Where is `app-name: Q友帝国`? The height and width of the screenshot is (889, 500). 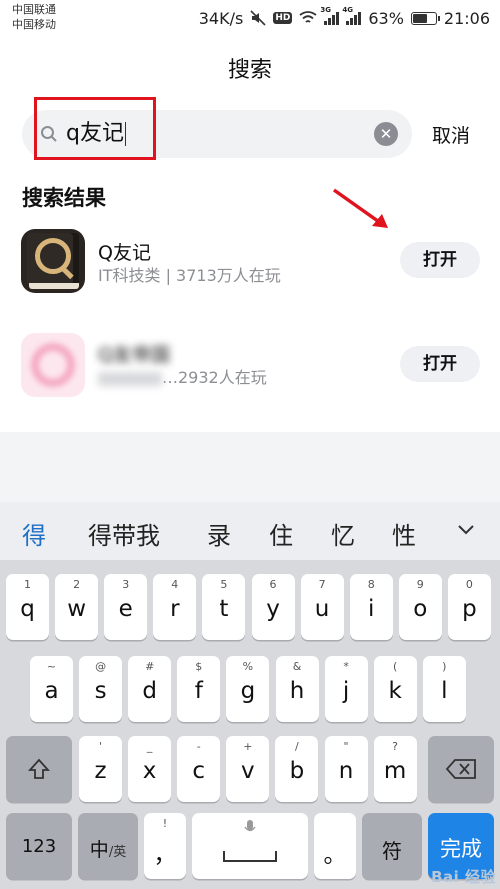 app-name: Q友帝国 is located at coordinates (134, 355).